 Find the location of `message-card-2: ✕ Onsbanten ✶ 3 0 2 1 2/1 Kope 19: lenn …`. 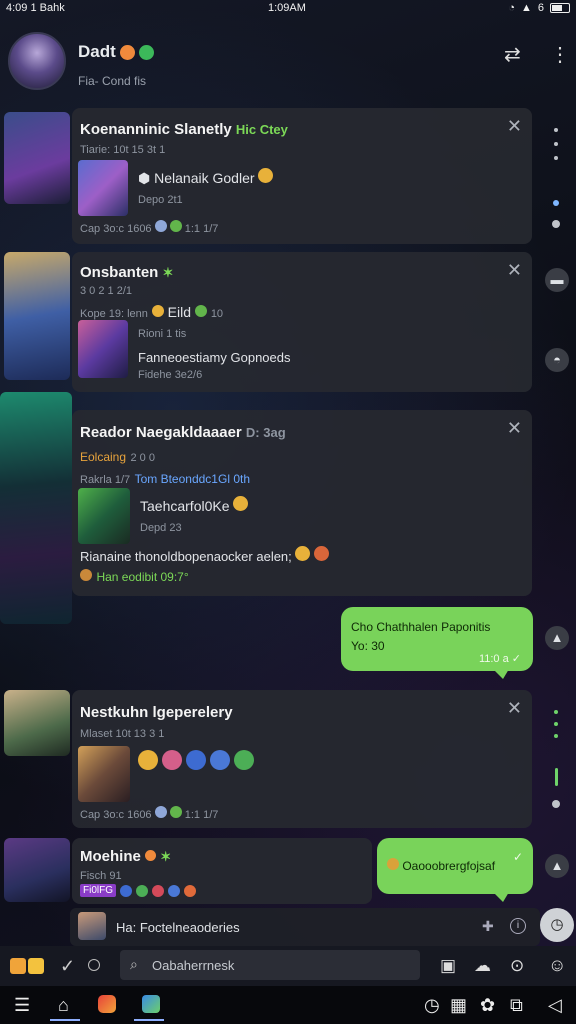

message-card-2: ✕ Onsbanten ✶ 3 0 2 1 2/1 Kope 19: lenn … is located at coordinates (302, 322).